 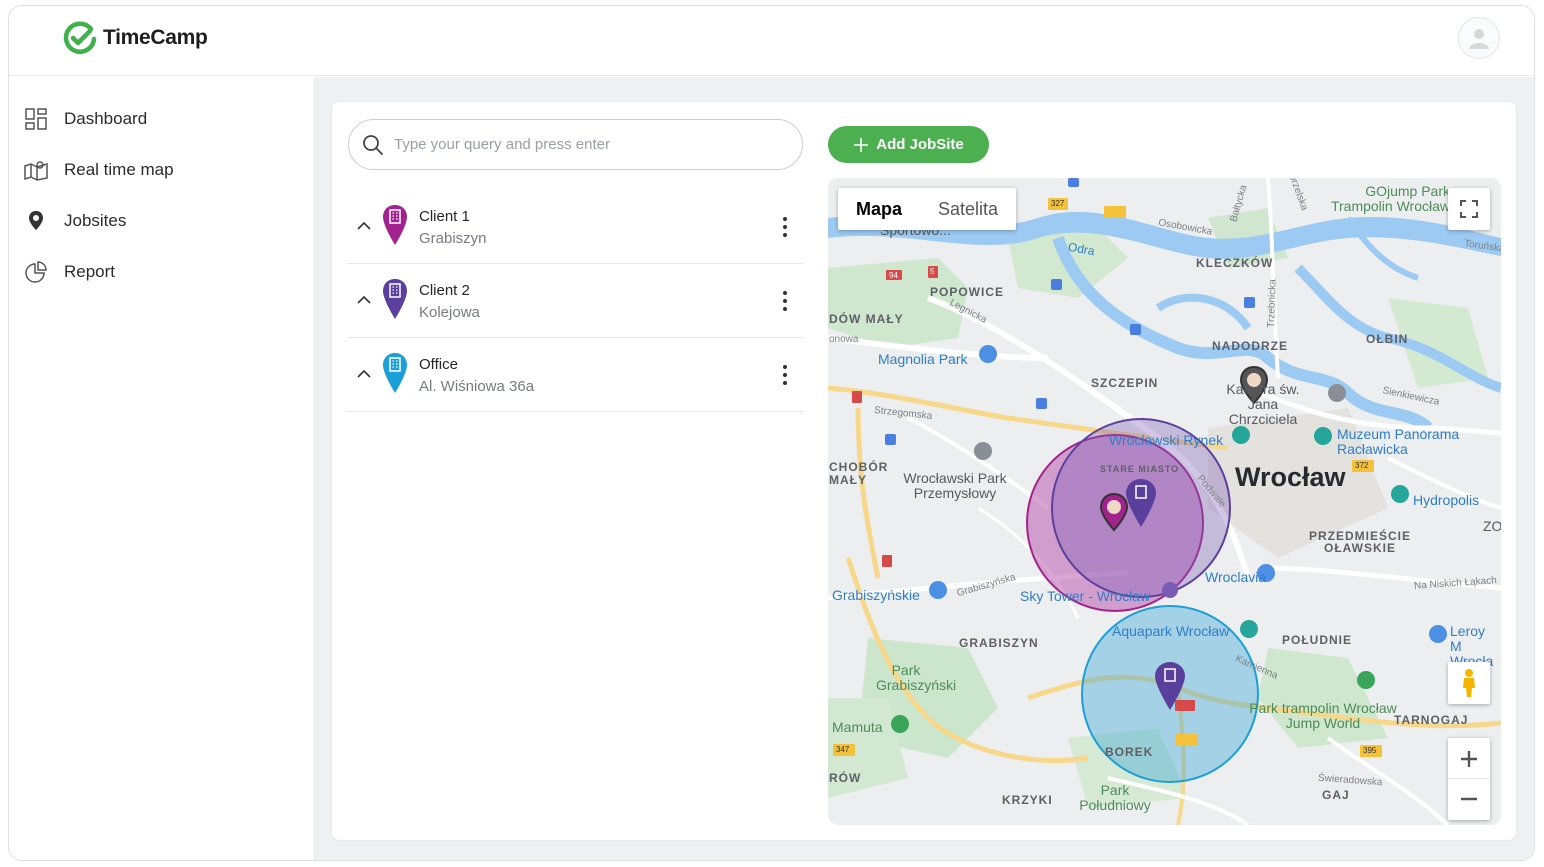 What do you see at coordinates (438, 364) in the screenshot?
I see `jobsite-title: Office` at bounding box center [438, 364].